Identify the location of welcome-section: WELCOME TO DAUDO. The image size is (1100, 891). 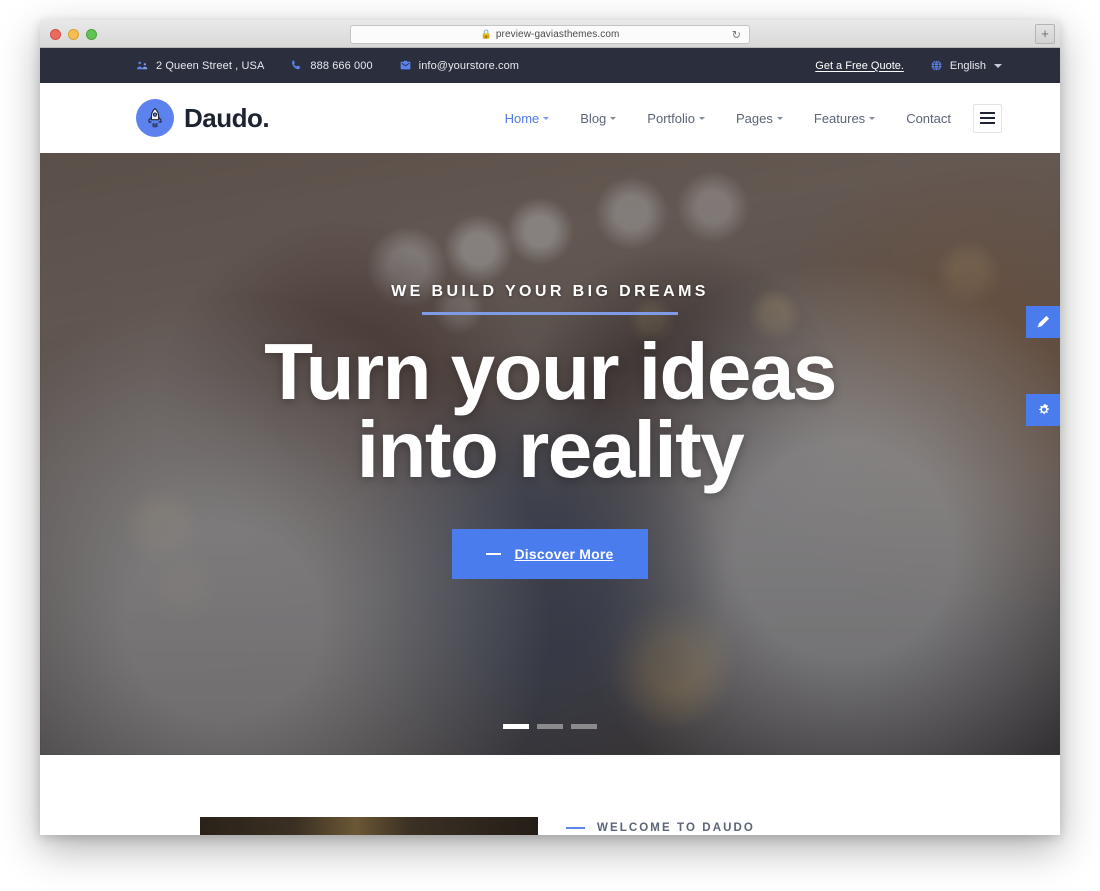
(550, 795).